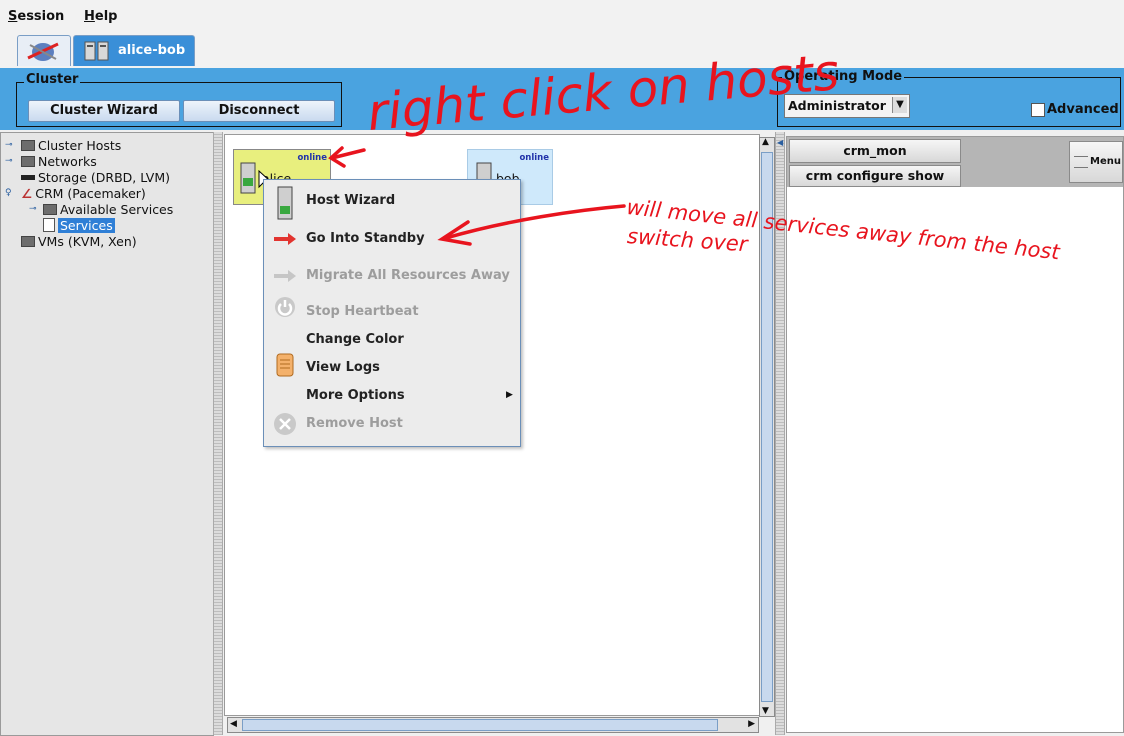 The height and width of the screenshot is (736, 1124). I want to click on remove-icon, so click(285, 424).